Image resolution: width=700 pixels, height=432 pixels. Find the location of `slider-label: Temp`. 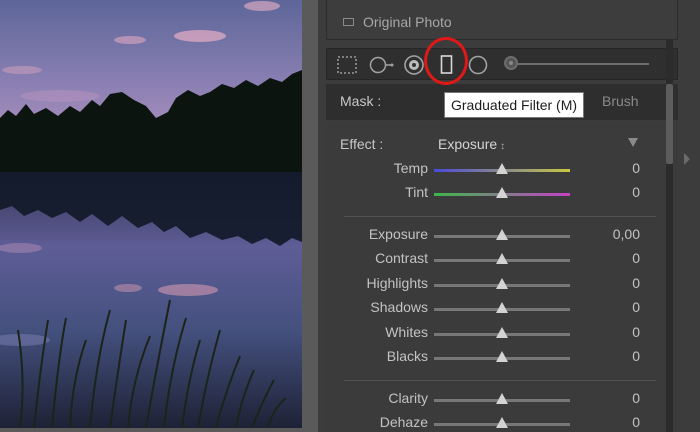

slider-label: Temp is located at coordinates (410, 168).